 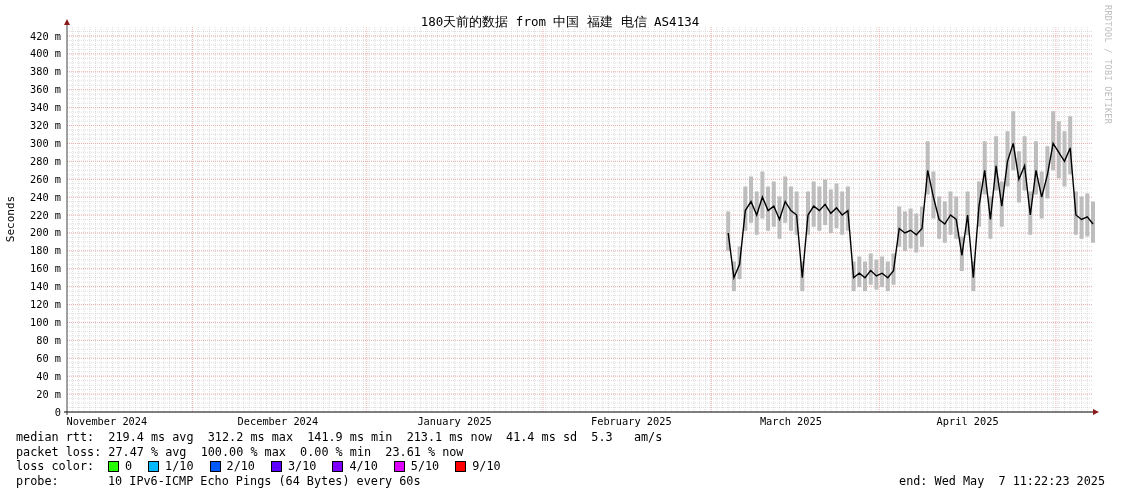 What do you see at coordinates (560, 21) in the screenshot?
I see `chart-title: 180天前的数据 from 中国 福建 电信 AS4134` at bounding box center [560, 21].